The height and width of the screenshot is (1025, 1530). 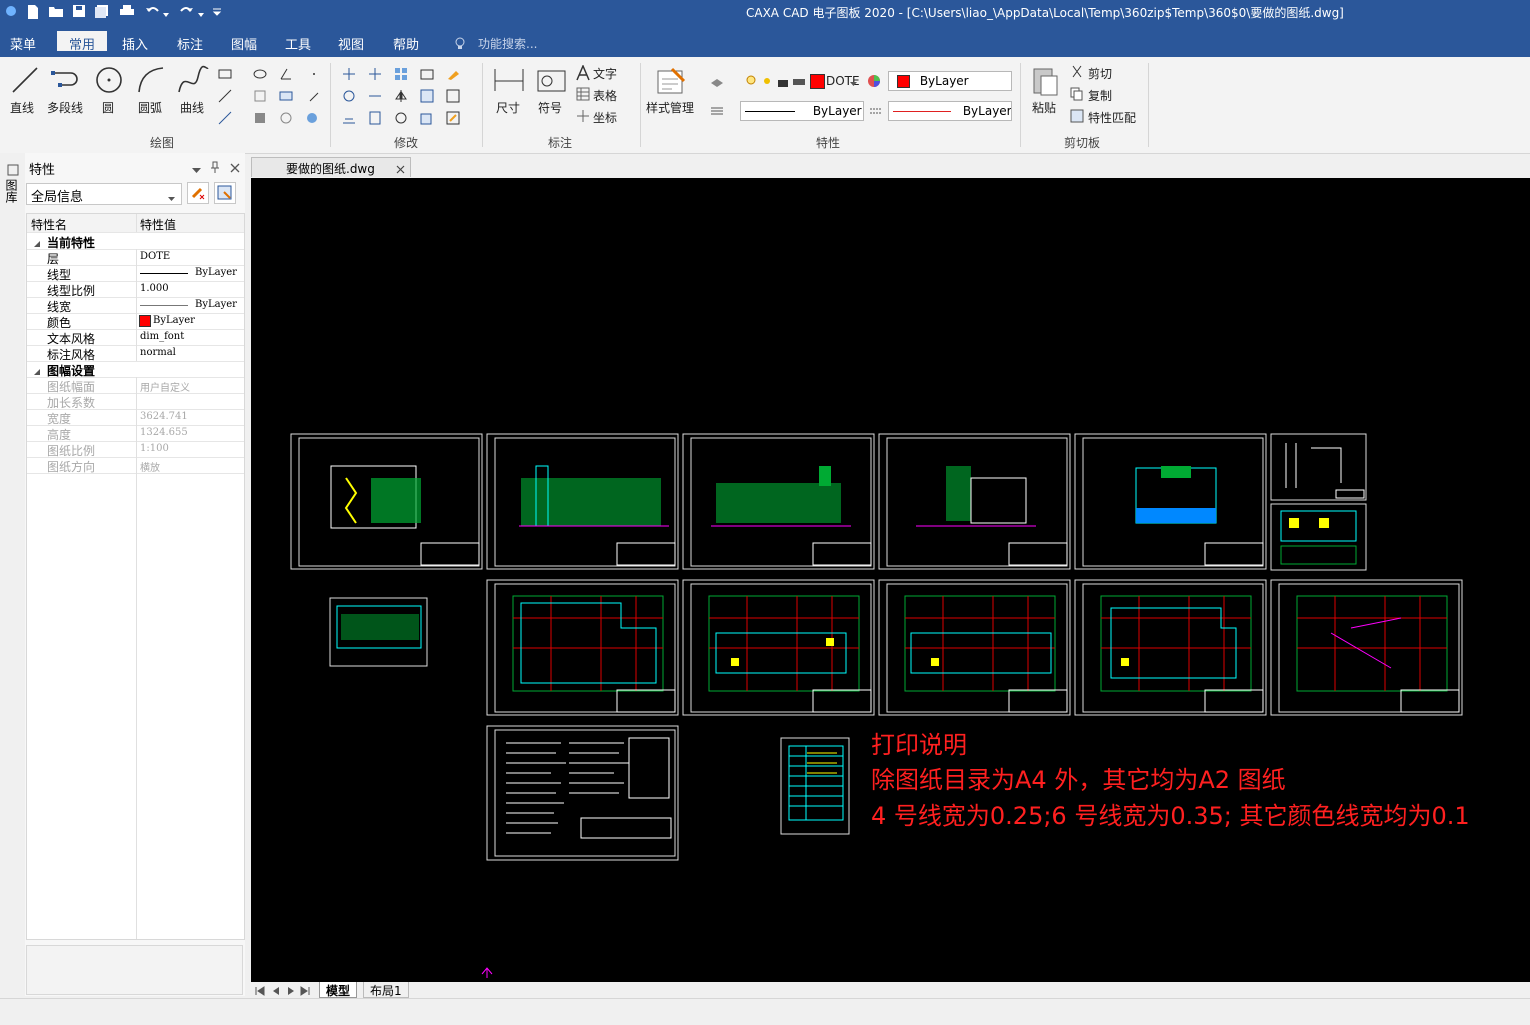 I want to click on first-tab-icon, so click(x=260, y=990).